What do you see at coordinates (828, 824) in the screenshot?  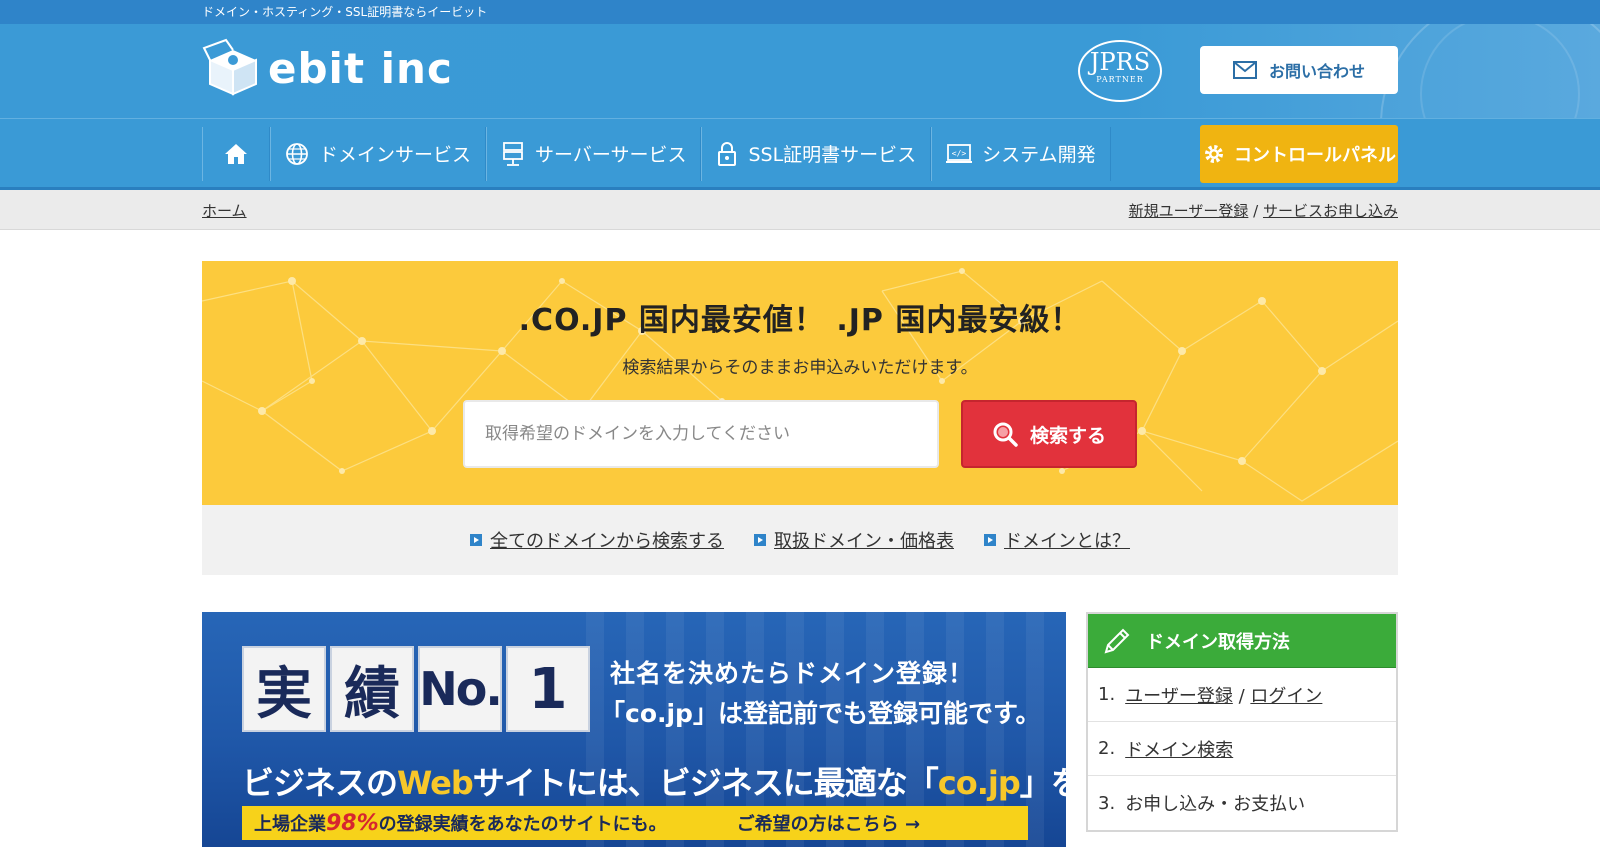 I see `banner-cta-link: ご希望の方はこちら →` at bounding box center [828, 824].